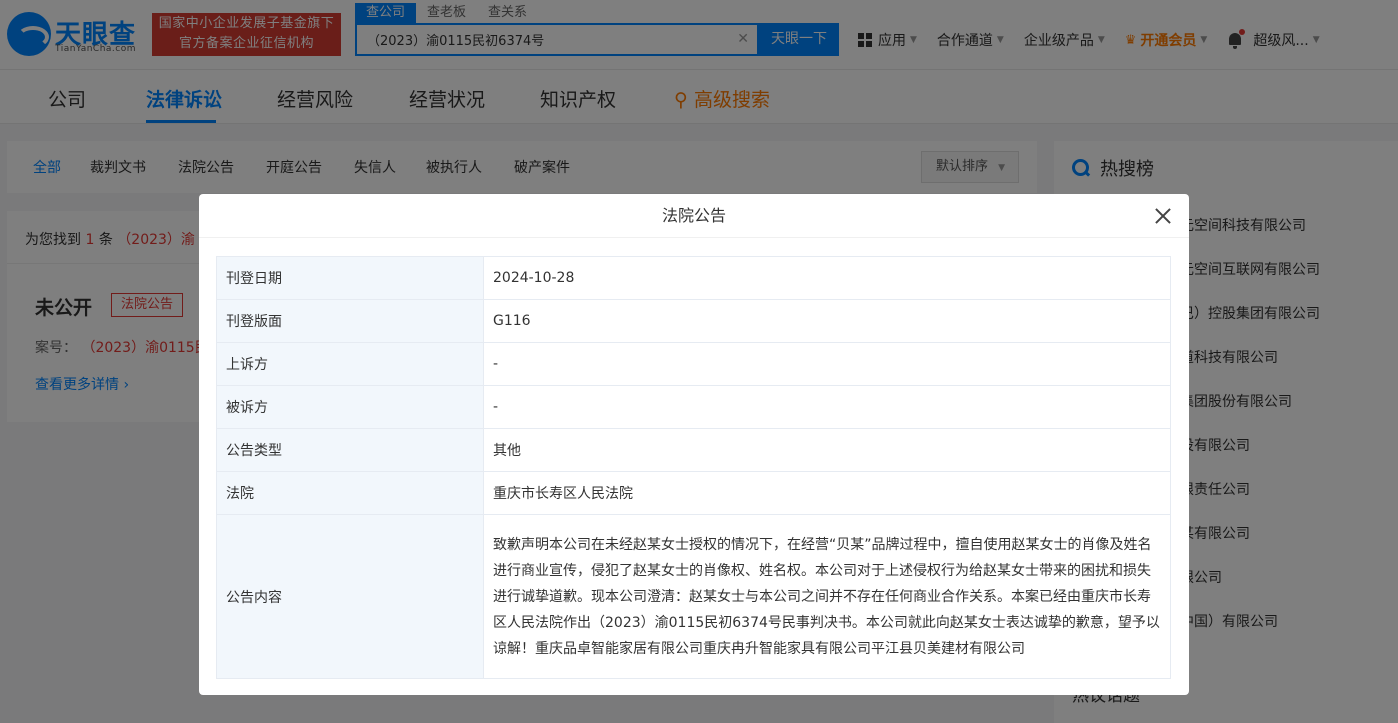 This screenshot has width=1398, height=723. I want to click on field-label: 被诉方, so click(350, 407).